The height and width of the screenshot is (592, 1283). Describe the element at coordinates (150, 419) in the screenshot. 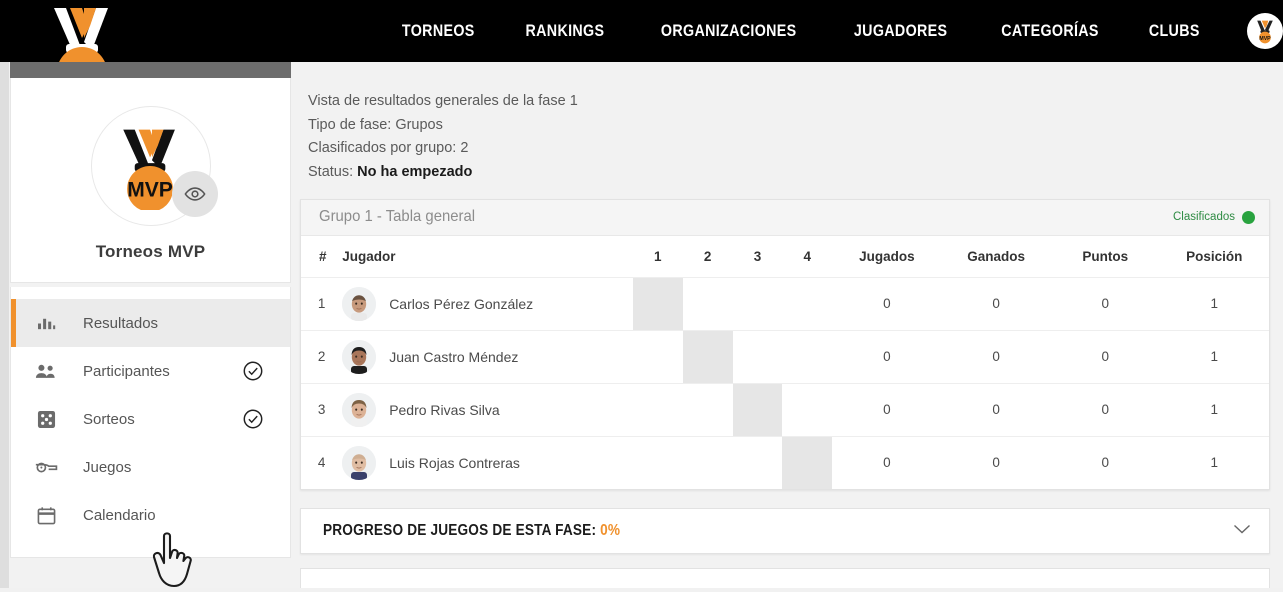

I see `sidebar-item-sorteos: Sorteos` at that location.